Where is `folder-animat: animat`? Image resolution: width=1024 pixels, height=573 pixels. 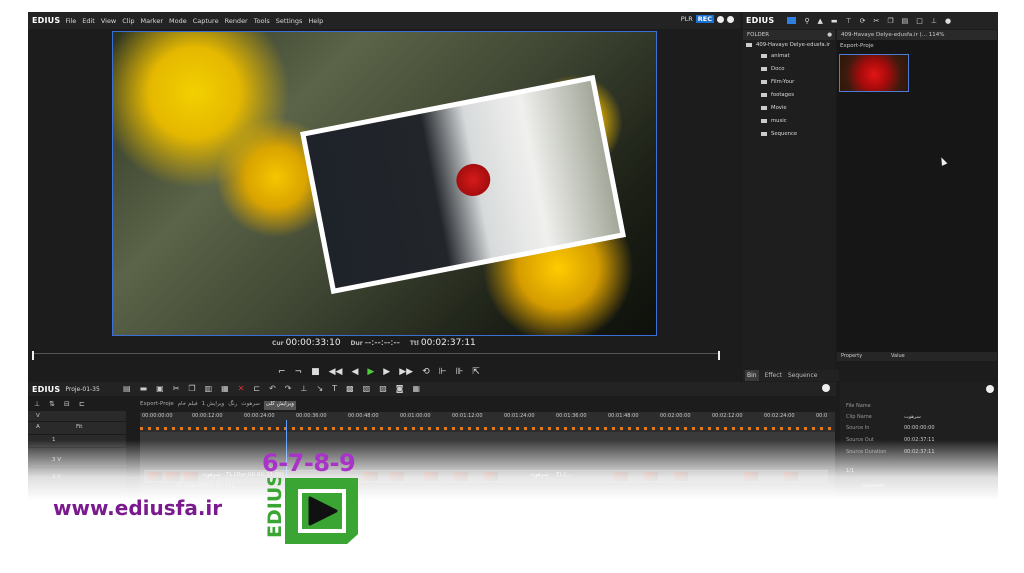
folder-animat: animat is located at coordinates (789, 57).